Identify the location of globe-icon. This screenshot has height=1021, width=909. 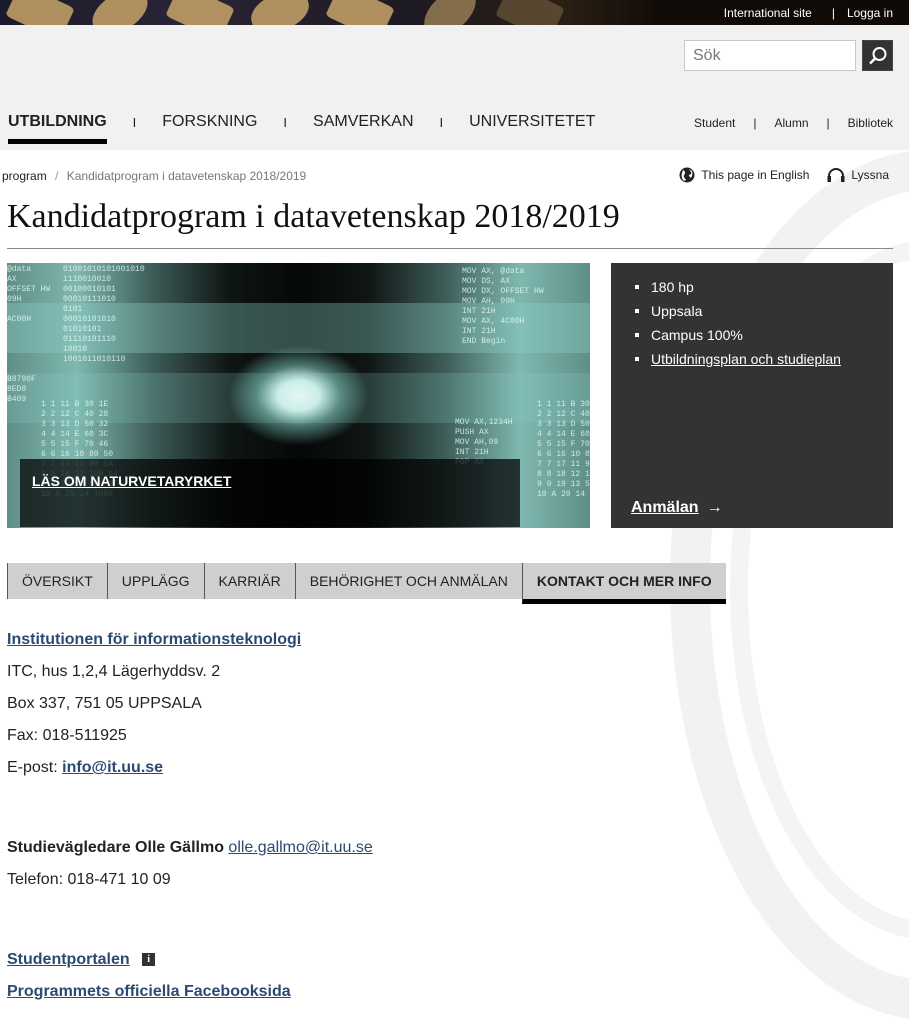
(687, 175).